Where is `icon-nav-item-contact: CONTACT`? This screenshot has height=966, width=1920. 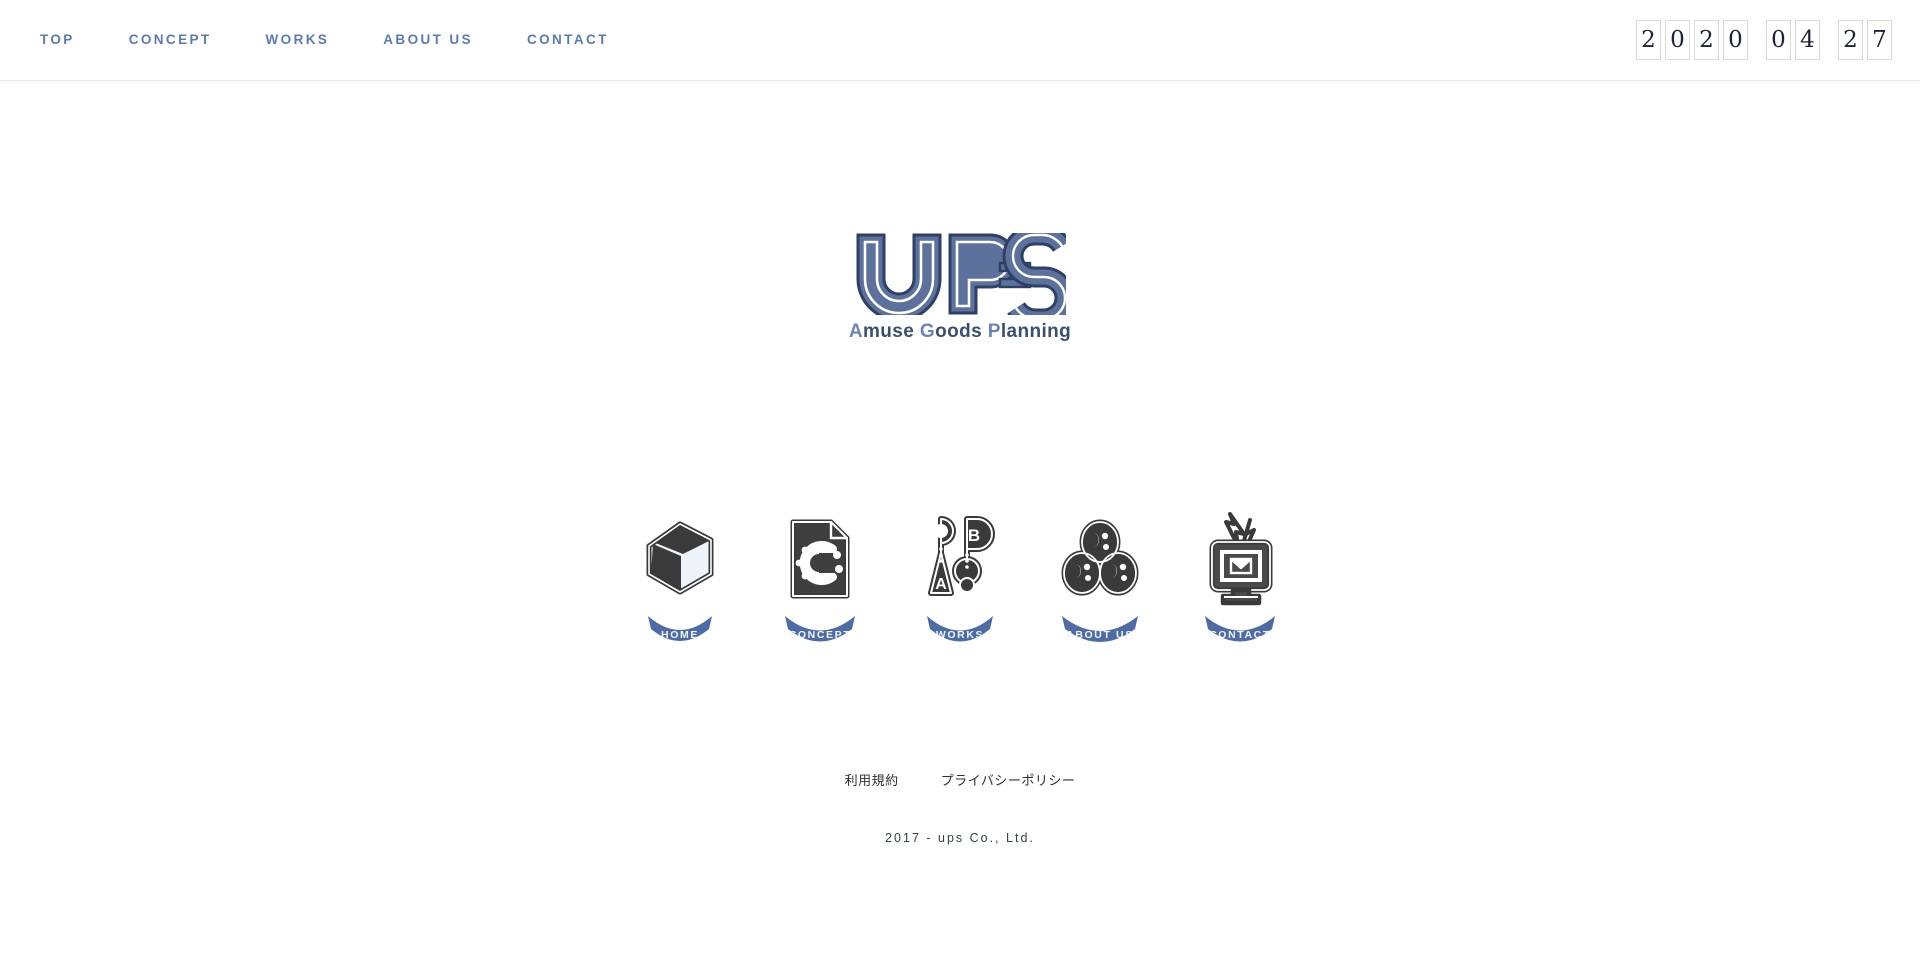
icon-nav-item-contact: CONTACT is located at coordinates (1240, 581).